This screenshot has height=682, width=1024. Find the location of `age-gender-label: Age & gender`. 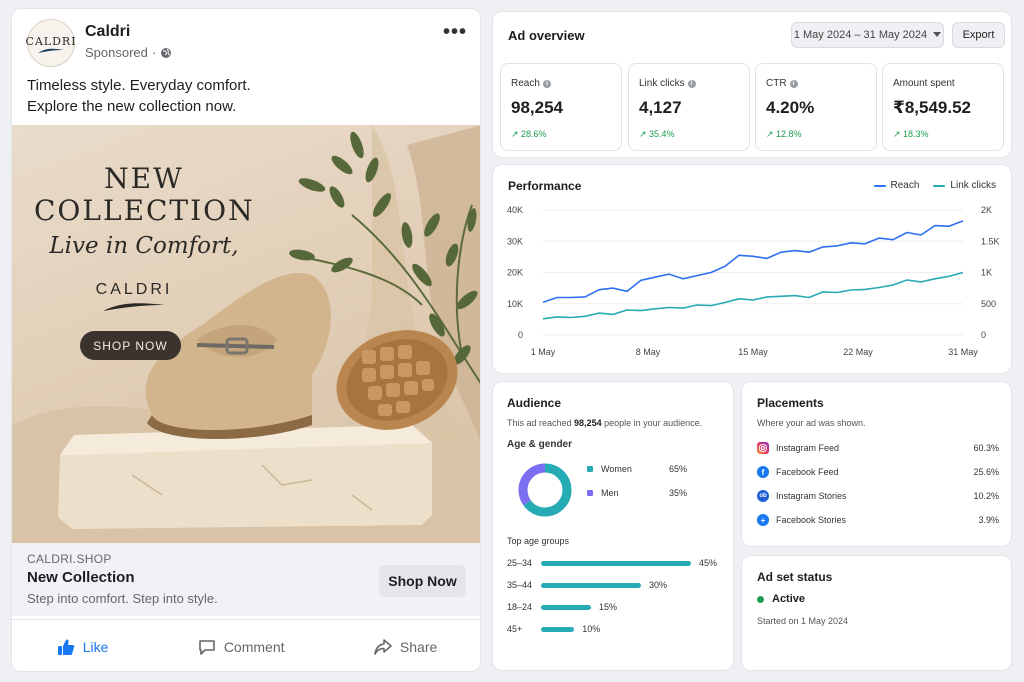

age-gender-label: Age & gender is located at coordinates (540, 444).